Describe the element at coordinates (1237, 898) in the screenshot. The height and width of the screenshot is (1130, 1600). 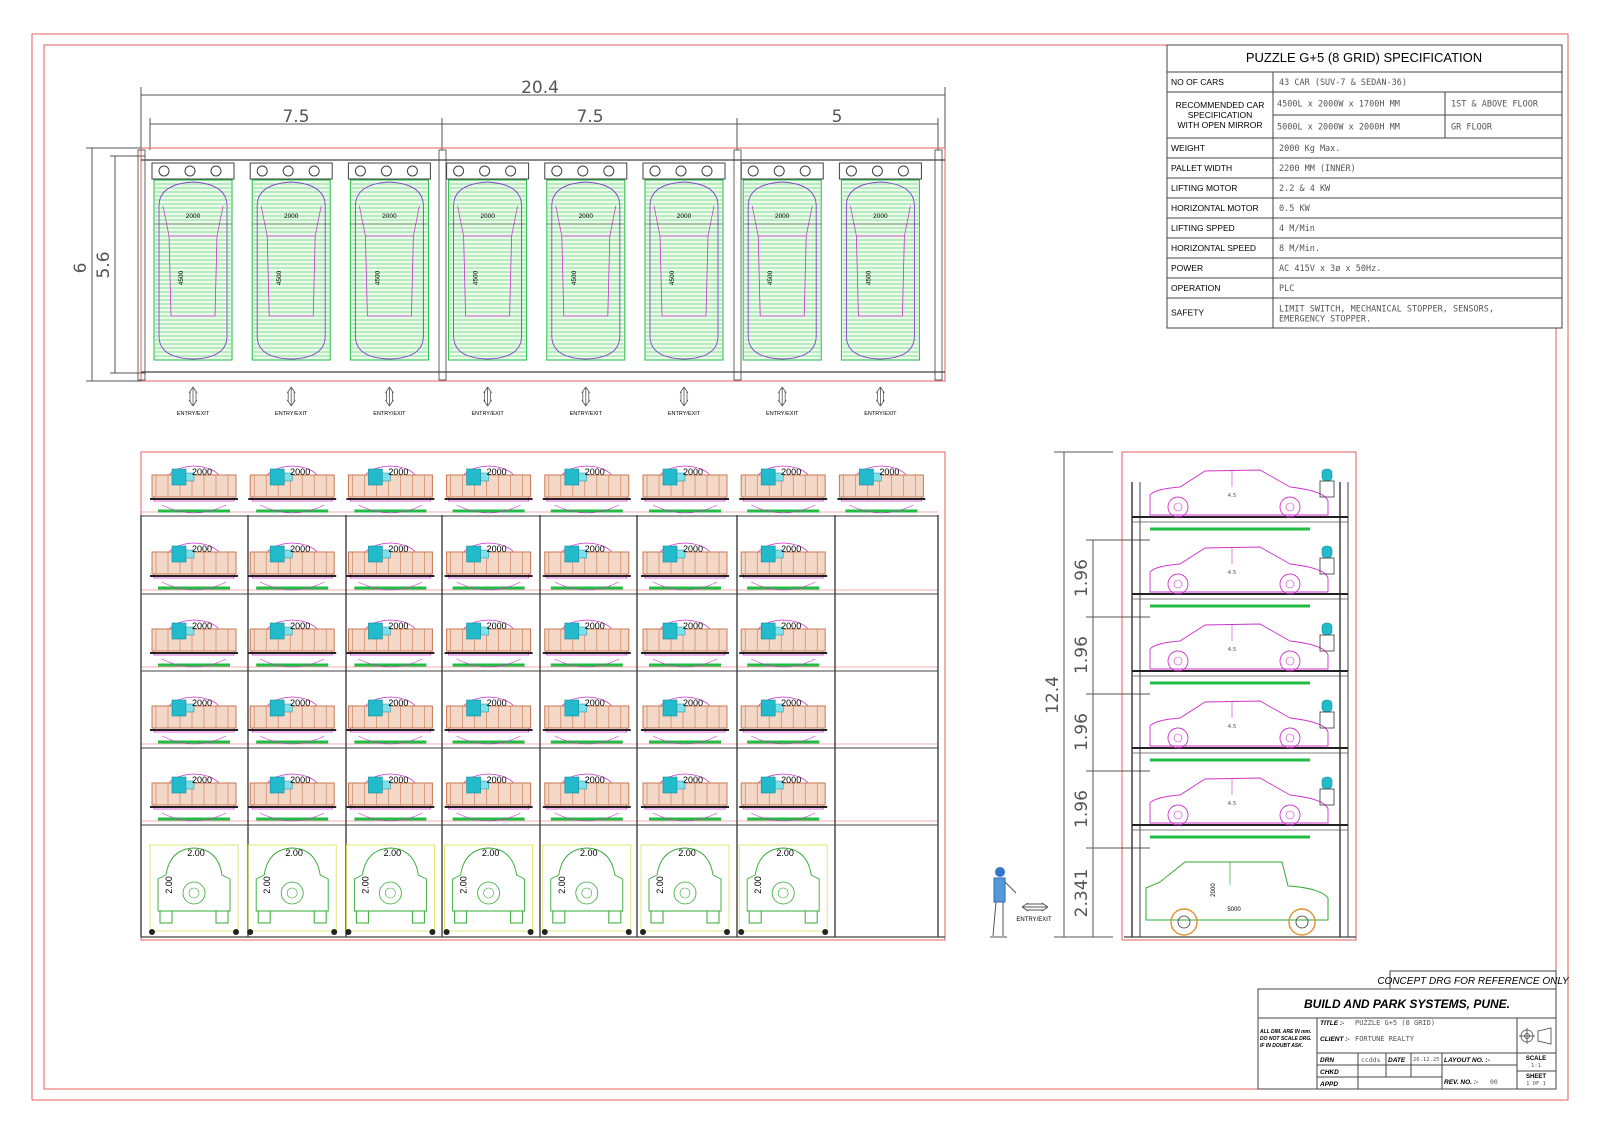
I see `side-suv: 5000 2000` at that location.